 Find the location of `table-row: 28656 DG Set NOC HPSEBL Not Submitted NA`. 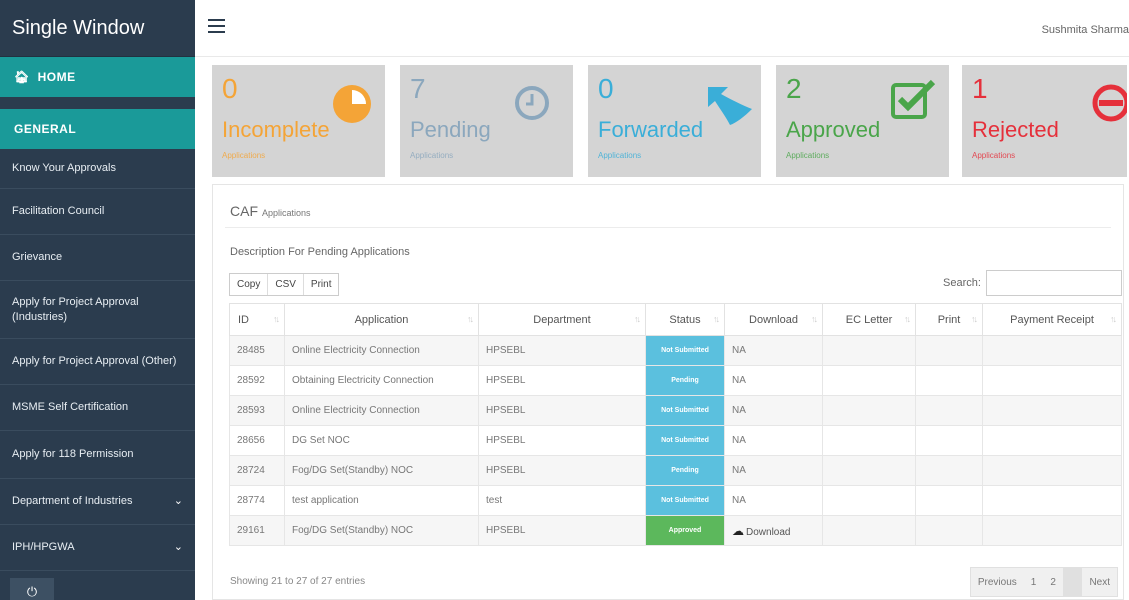

table-row: 28656 DG Set NOC HPSEBL Not Submitted NA is located at coordinates (675, 440).